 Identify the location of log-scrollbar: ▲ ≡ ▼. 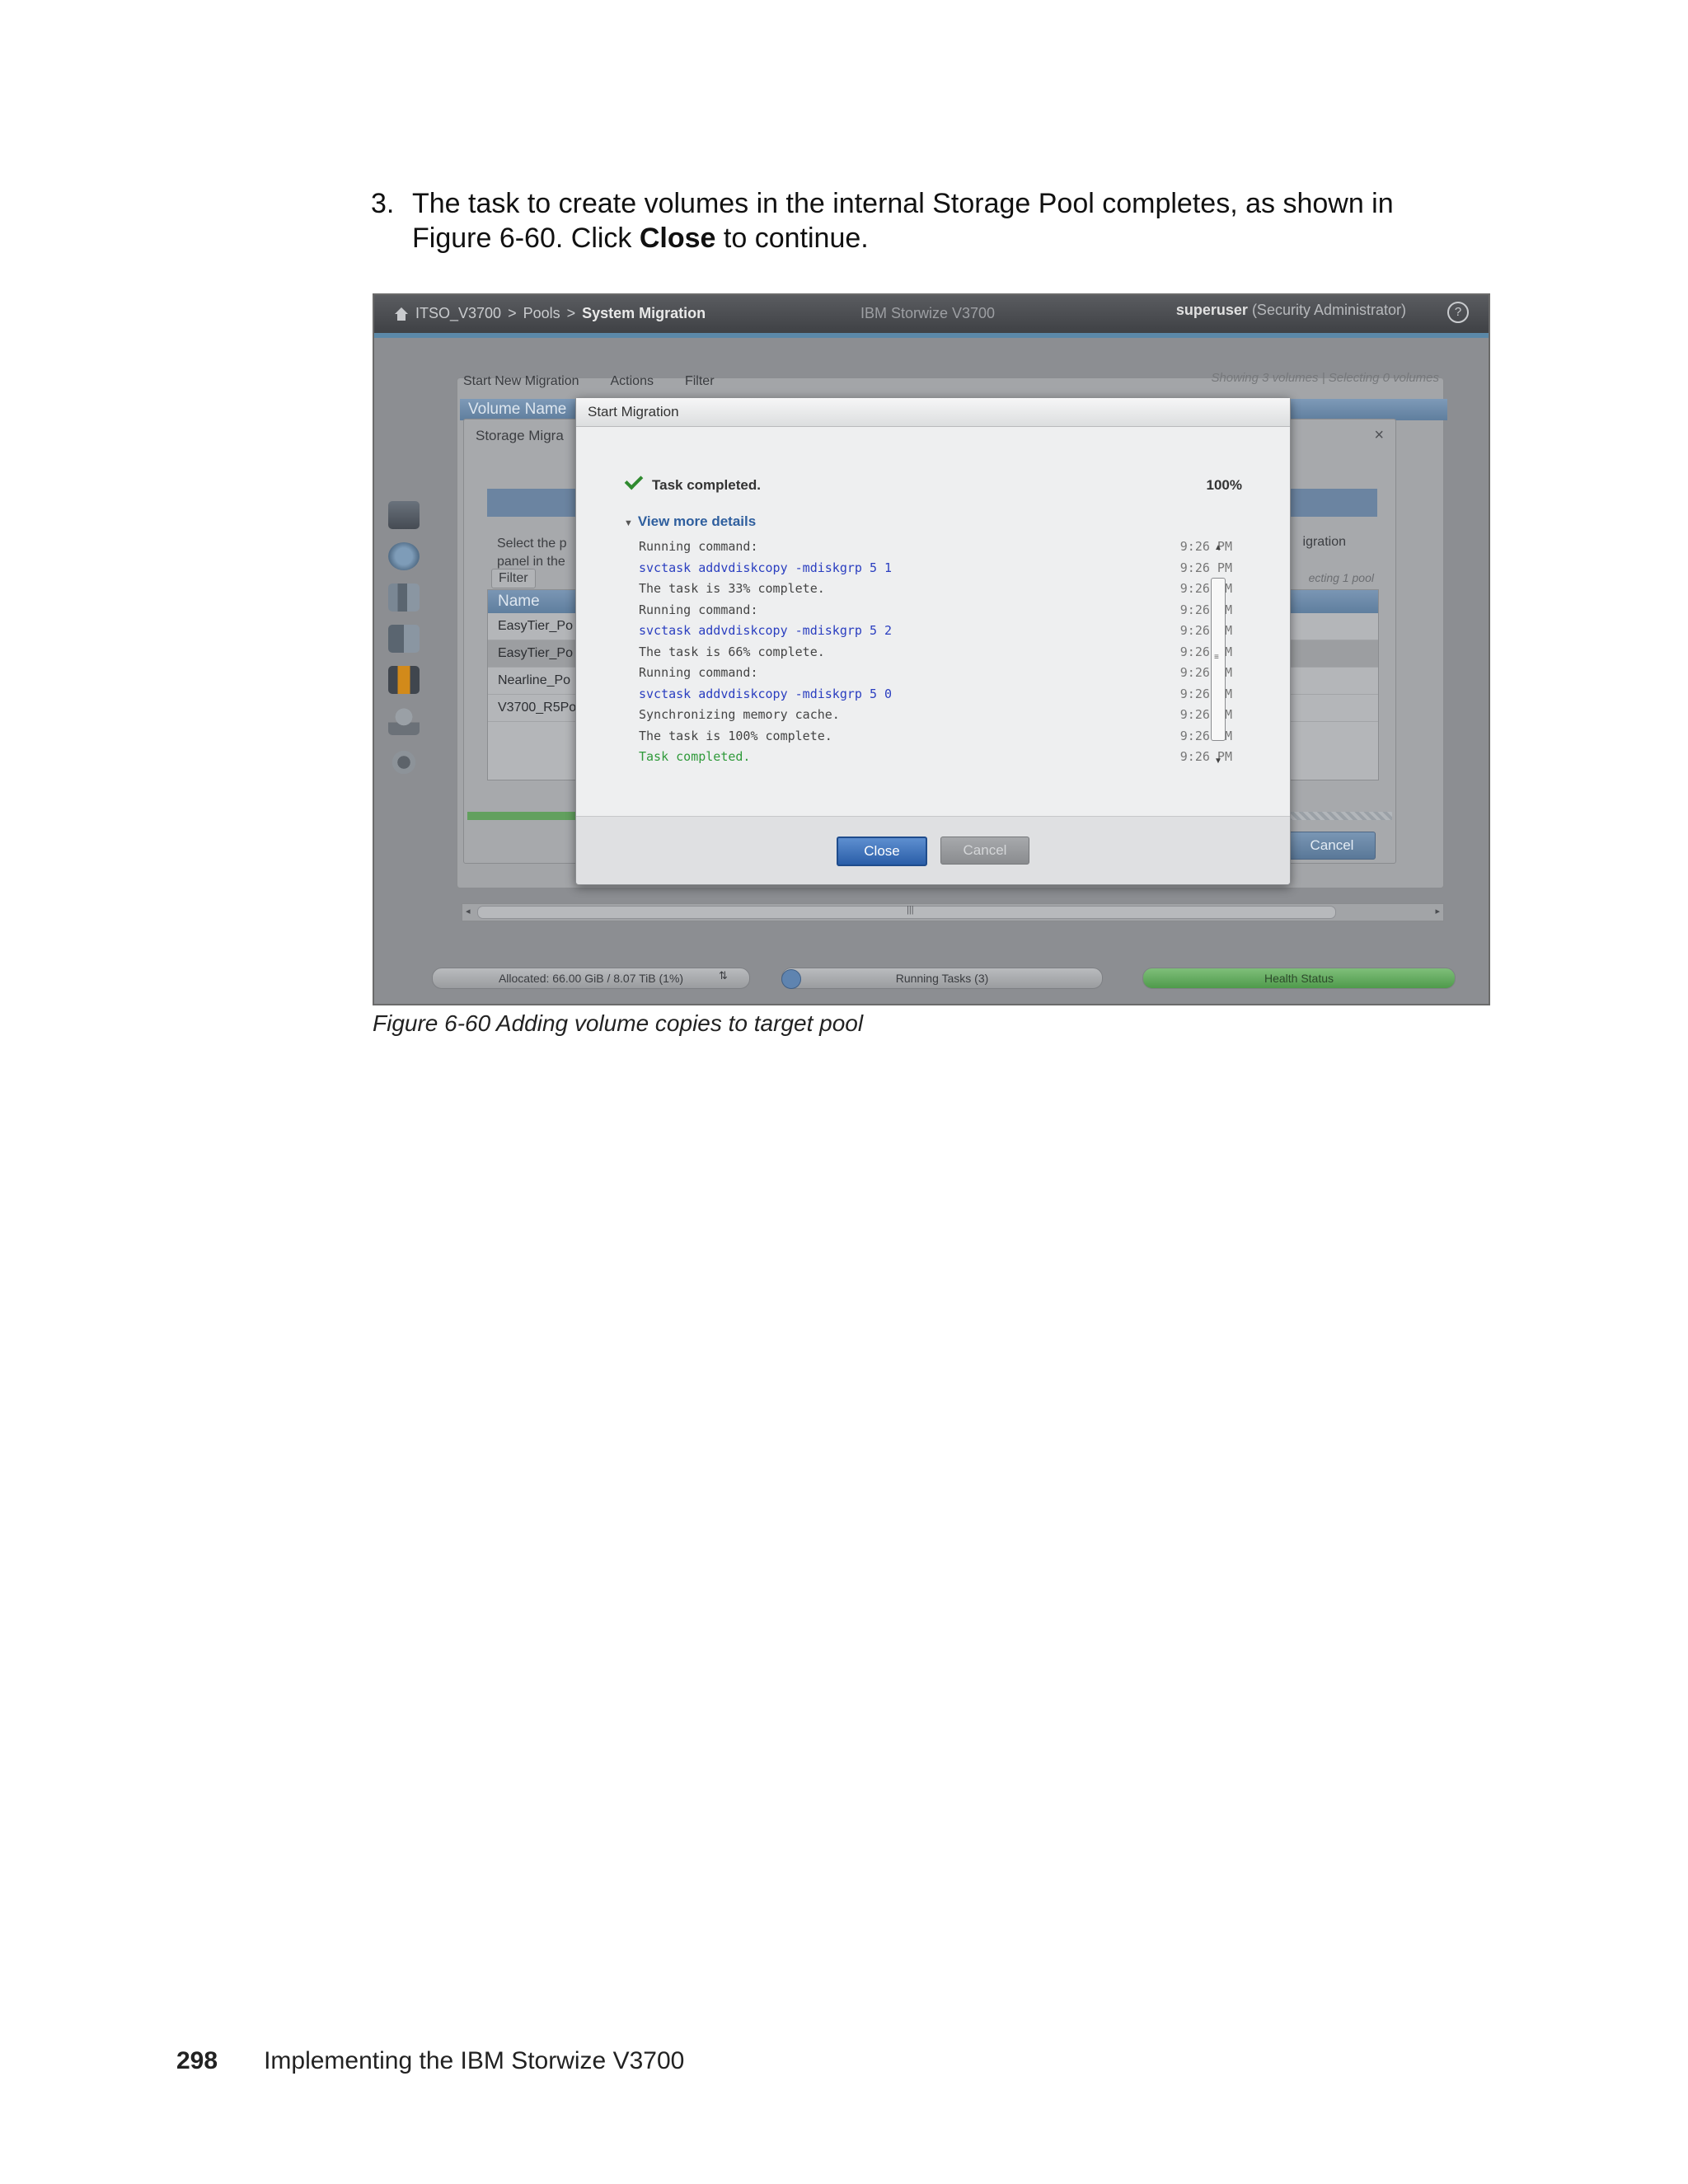
(1218, 654).